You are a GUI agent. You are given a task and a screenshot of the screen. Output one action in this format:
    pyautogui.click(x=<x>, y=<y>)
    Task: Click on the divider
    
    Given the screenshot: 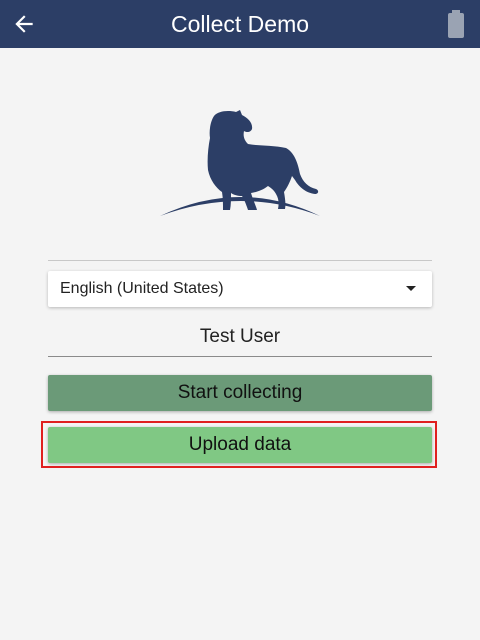 What is the action you would take?
    pyautogui.click(x=240, y=260)
    